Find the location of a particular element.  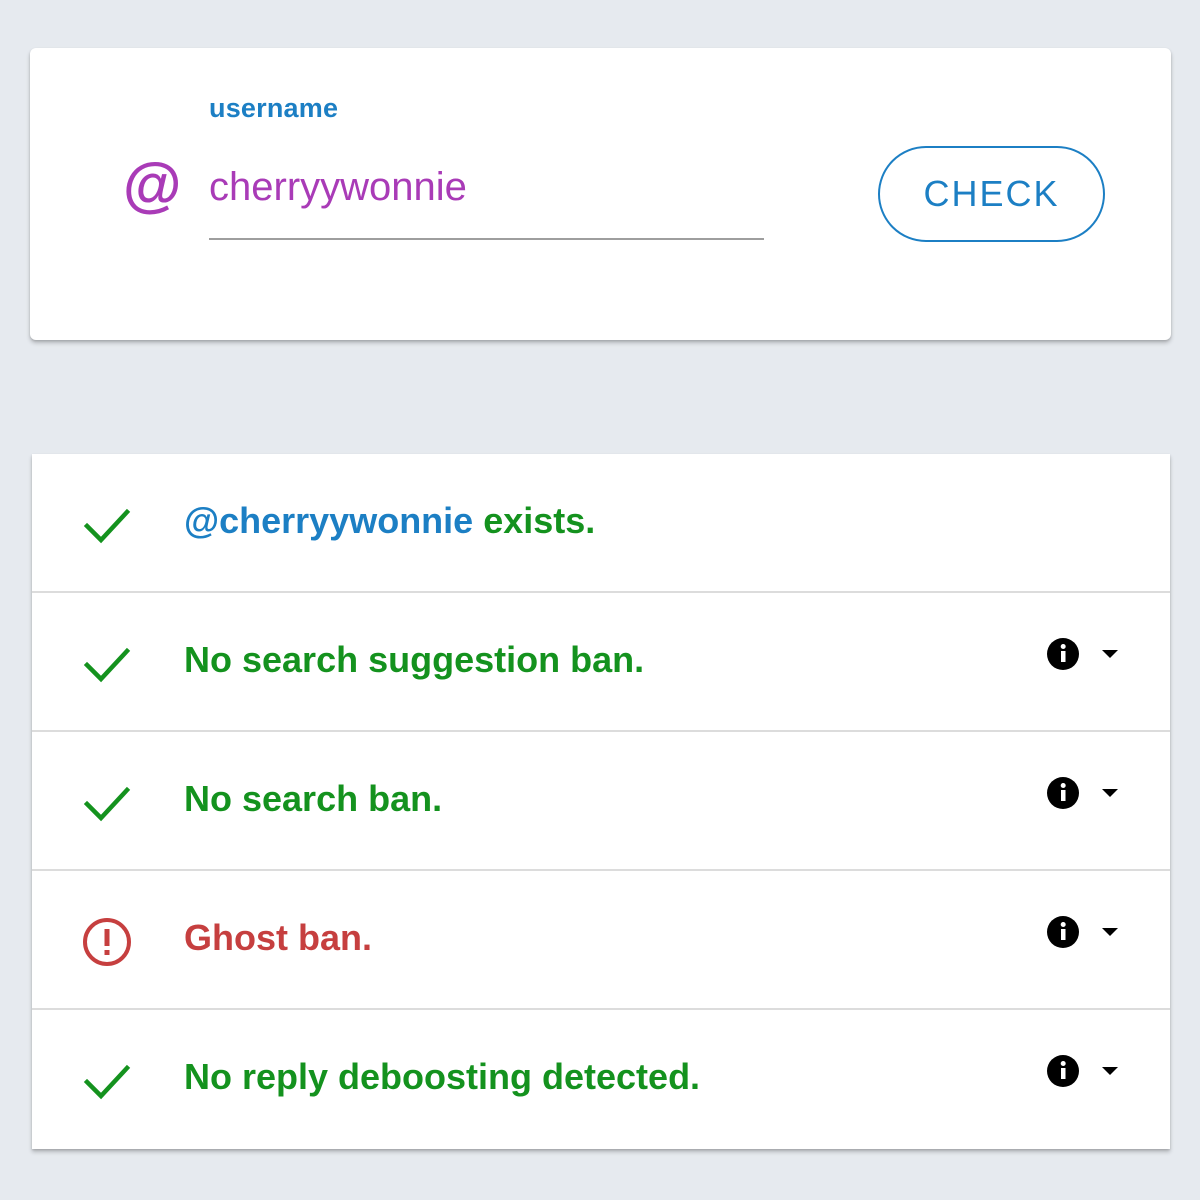

result-text: Ghost ban. is located at coordinates (278, 937).